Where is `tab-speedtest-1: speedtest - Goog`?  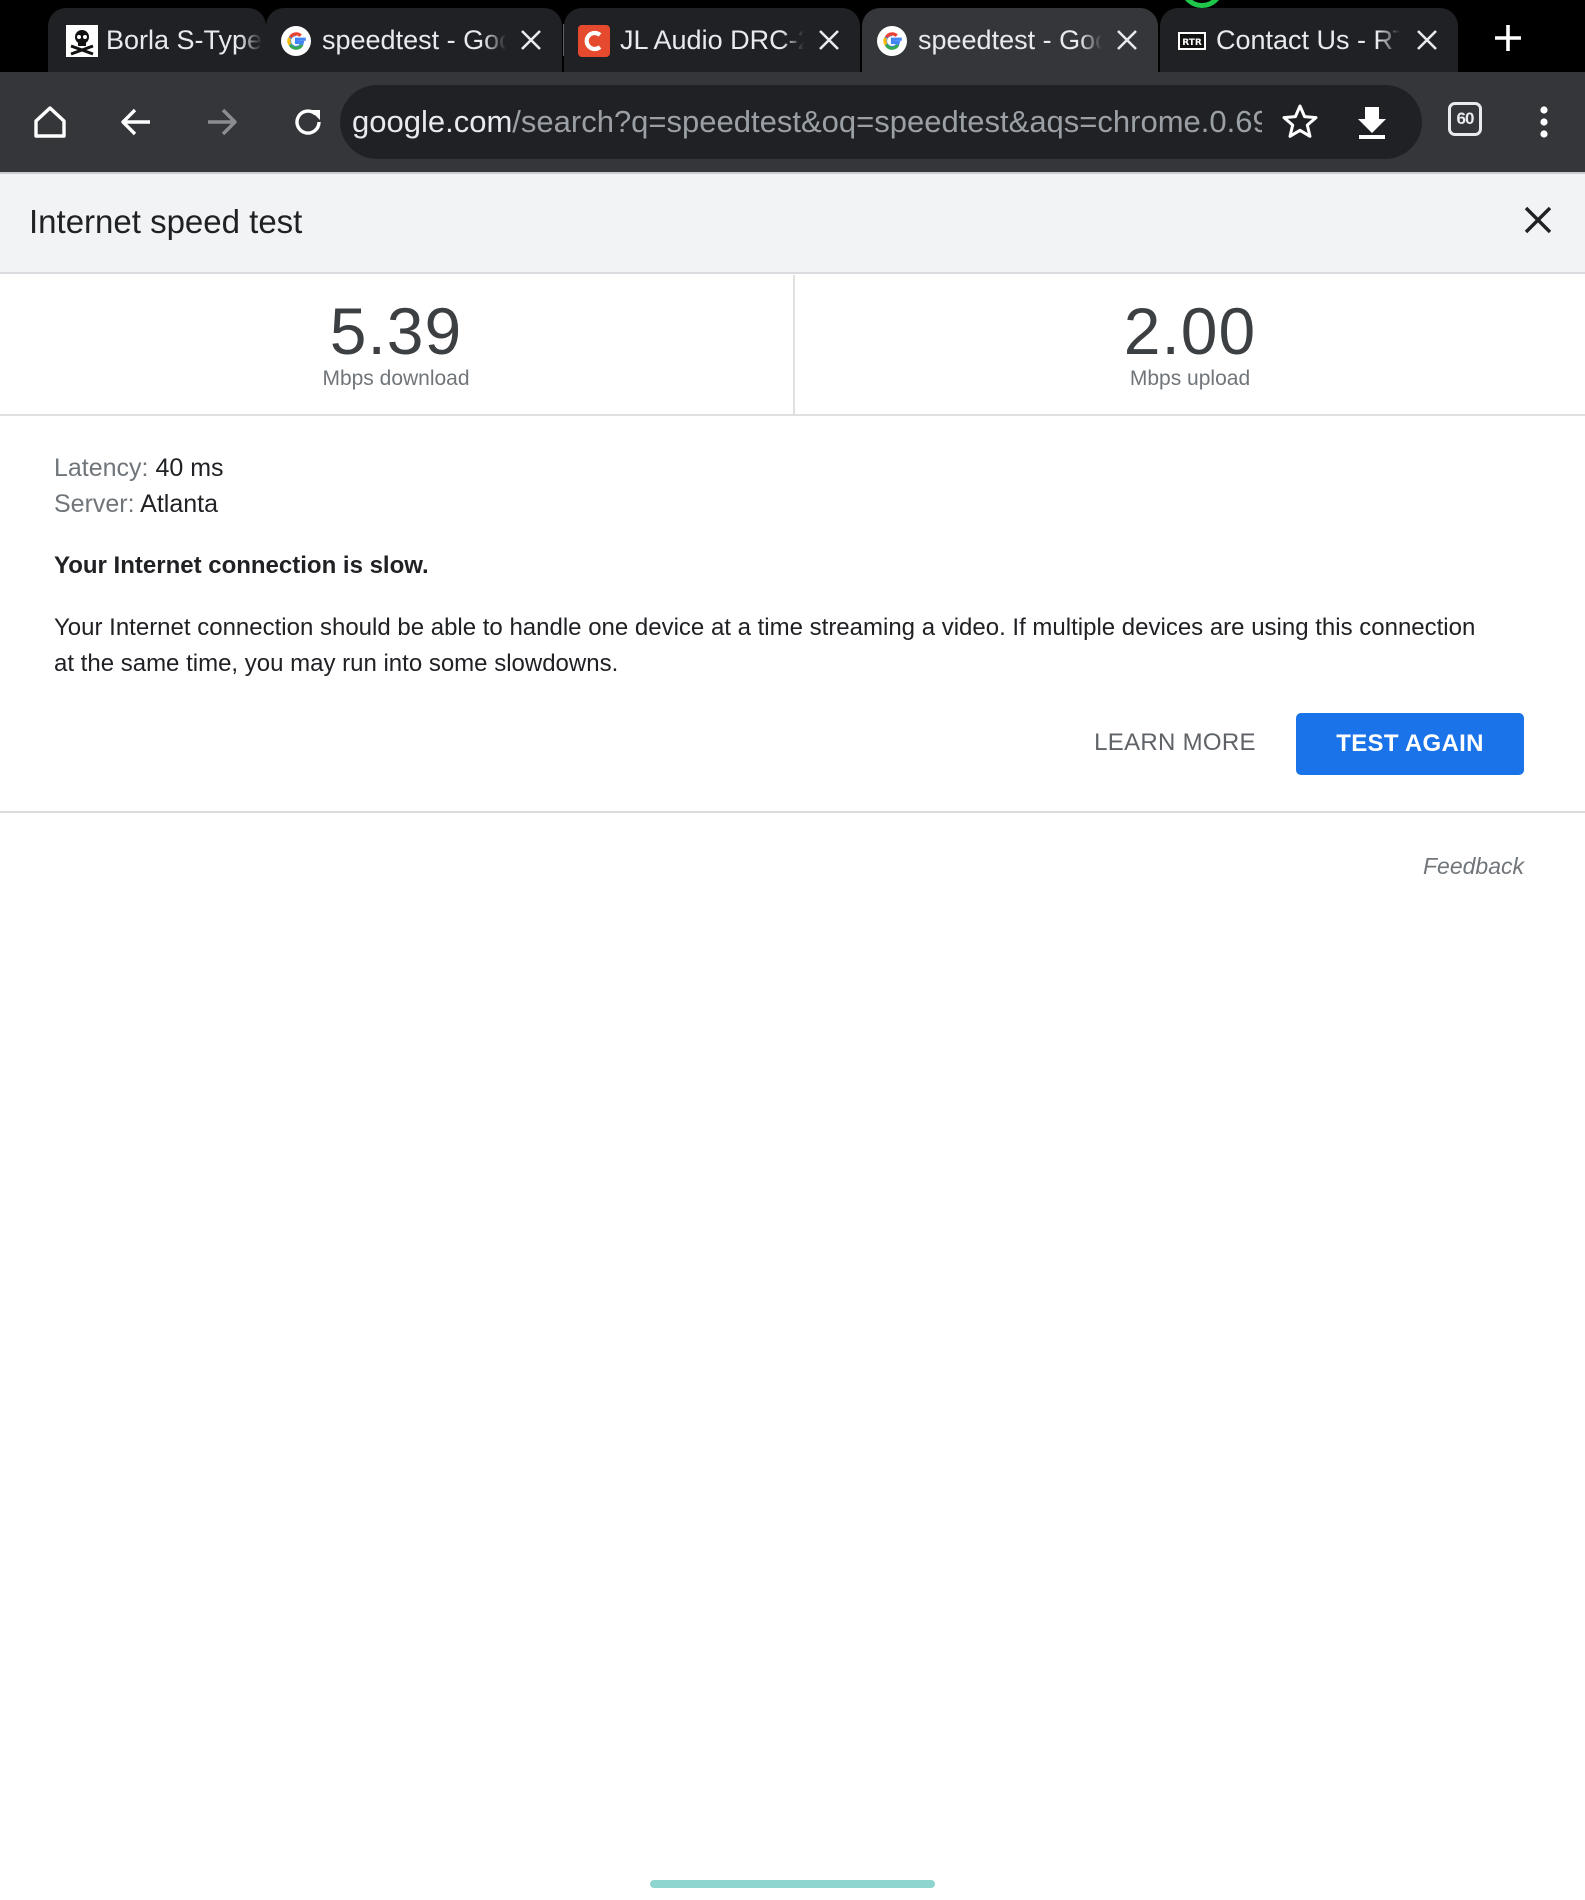 tab-speedtest-1: speedtest - Goog is located at coordinates (414, 40).